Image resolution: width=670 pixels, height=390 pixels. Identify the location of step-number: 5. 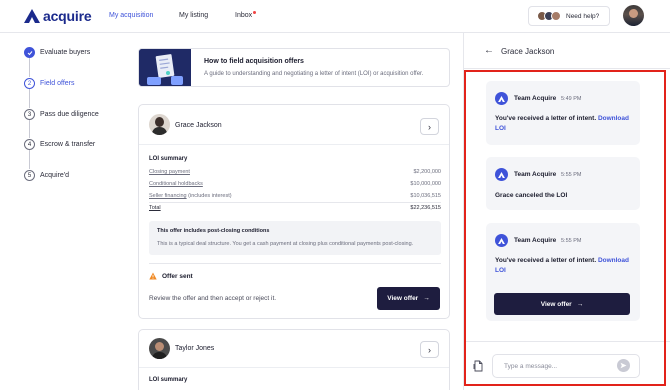
(29, 175).